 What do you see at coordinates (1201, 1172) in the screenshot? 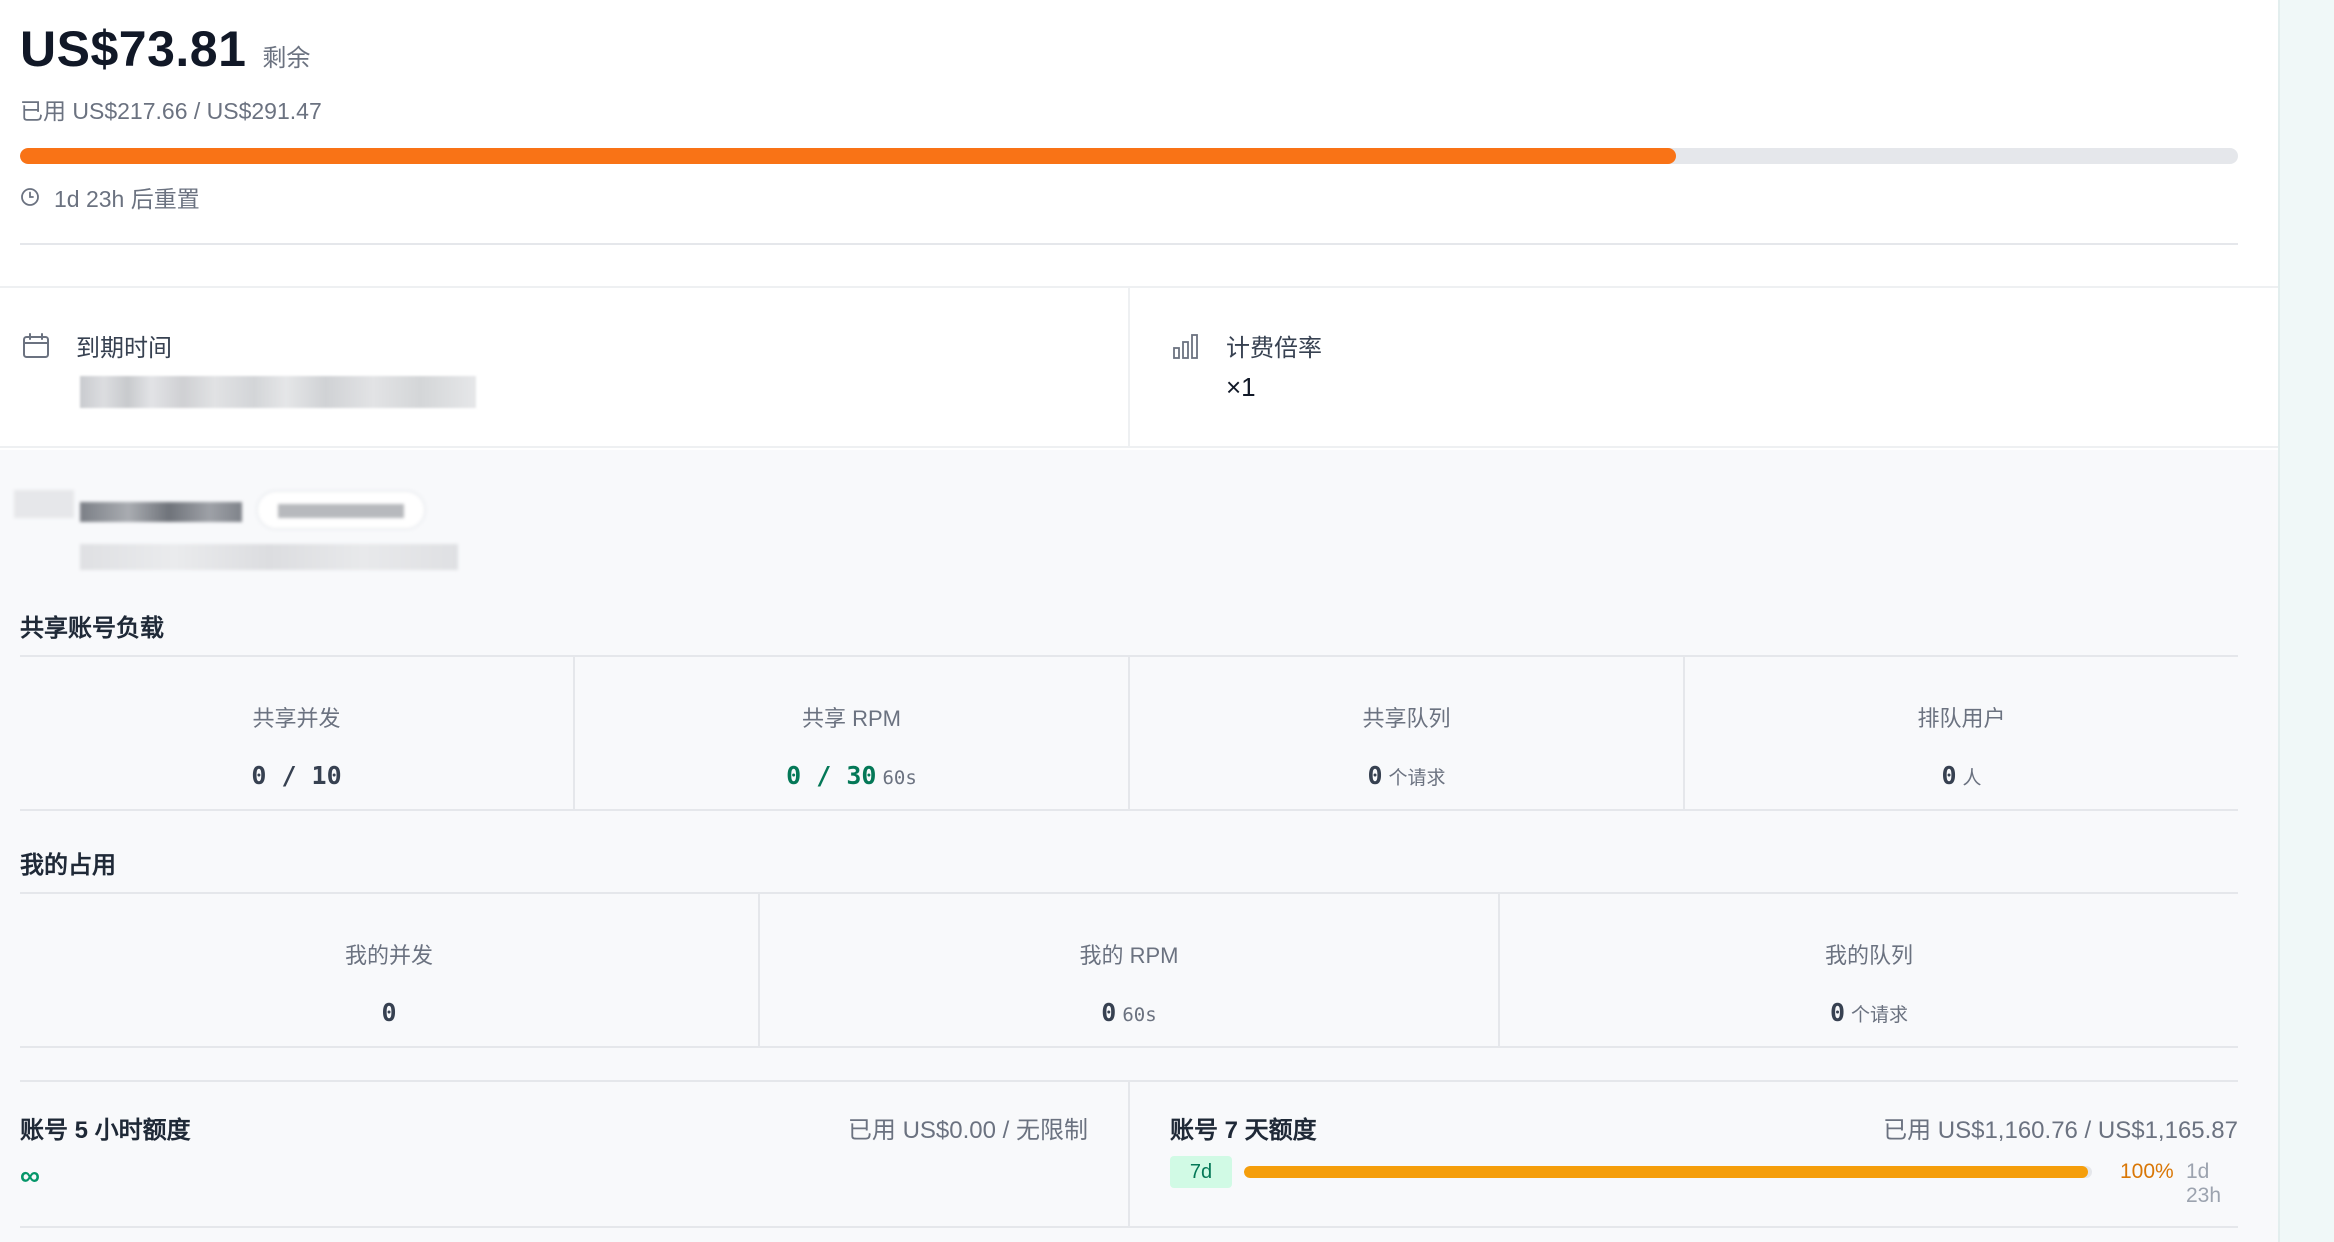
I see `period-badge: 7d` at bounding box center [1201, 1172].